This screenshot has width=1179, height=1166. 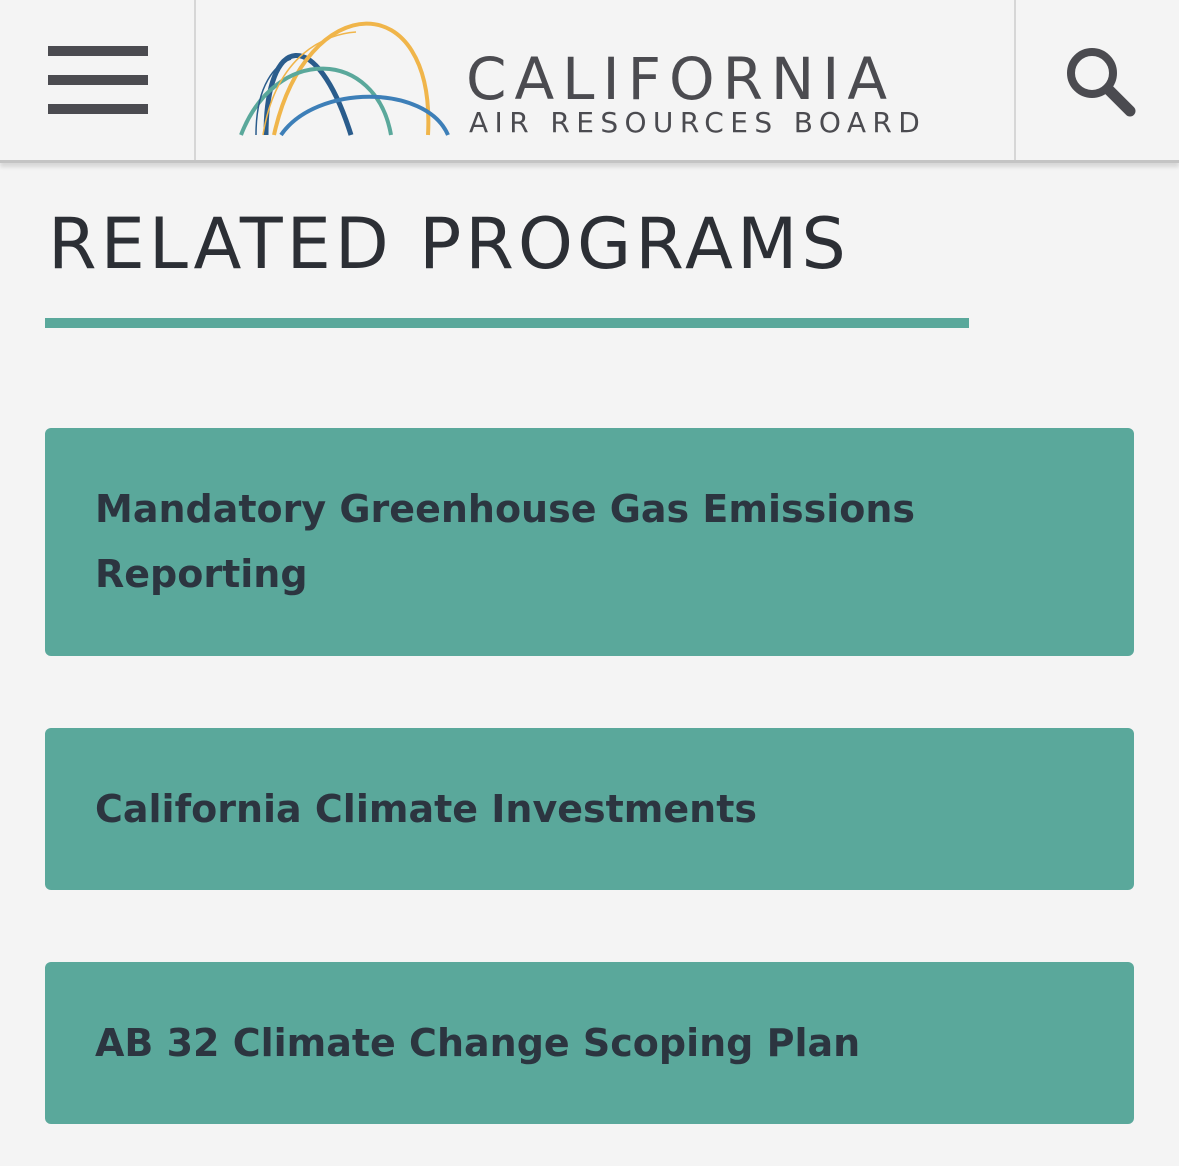 I want to click on search-icon, so click(x=1101, y=82).